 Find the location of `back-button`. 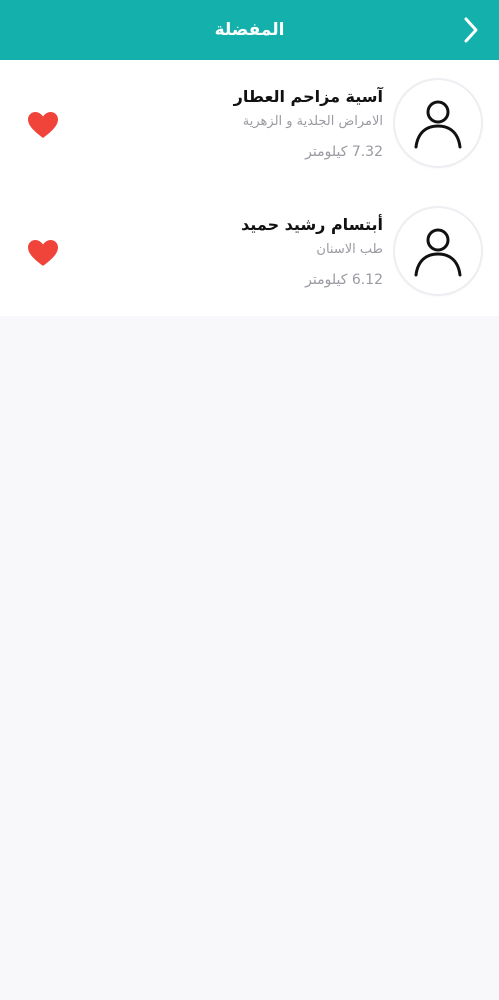

back-button is located at coordinates (471, 30).